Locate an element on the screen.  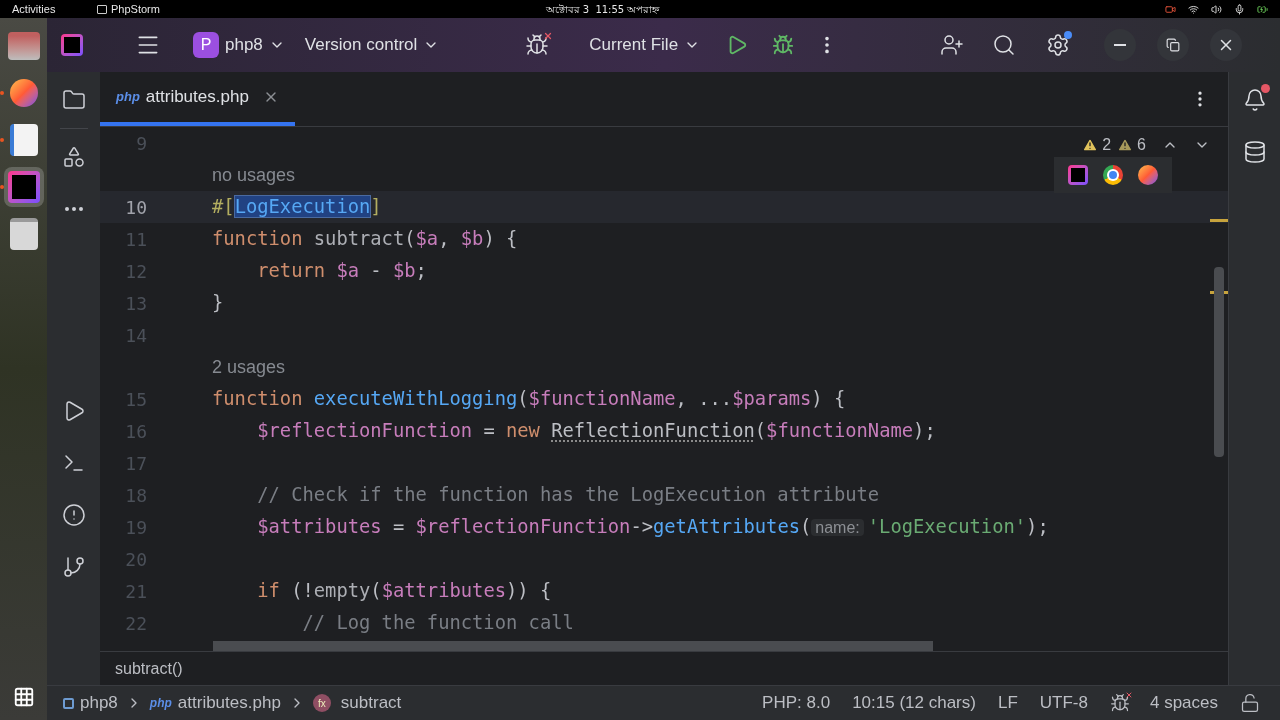
weak-warning-count: 6 is located at coordinates (1131, 145).